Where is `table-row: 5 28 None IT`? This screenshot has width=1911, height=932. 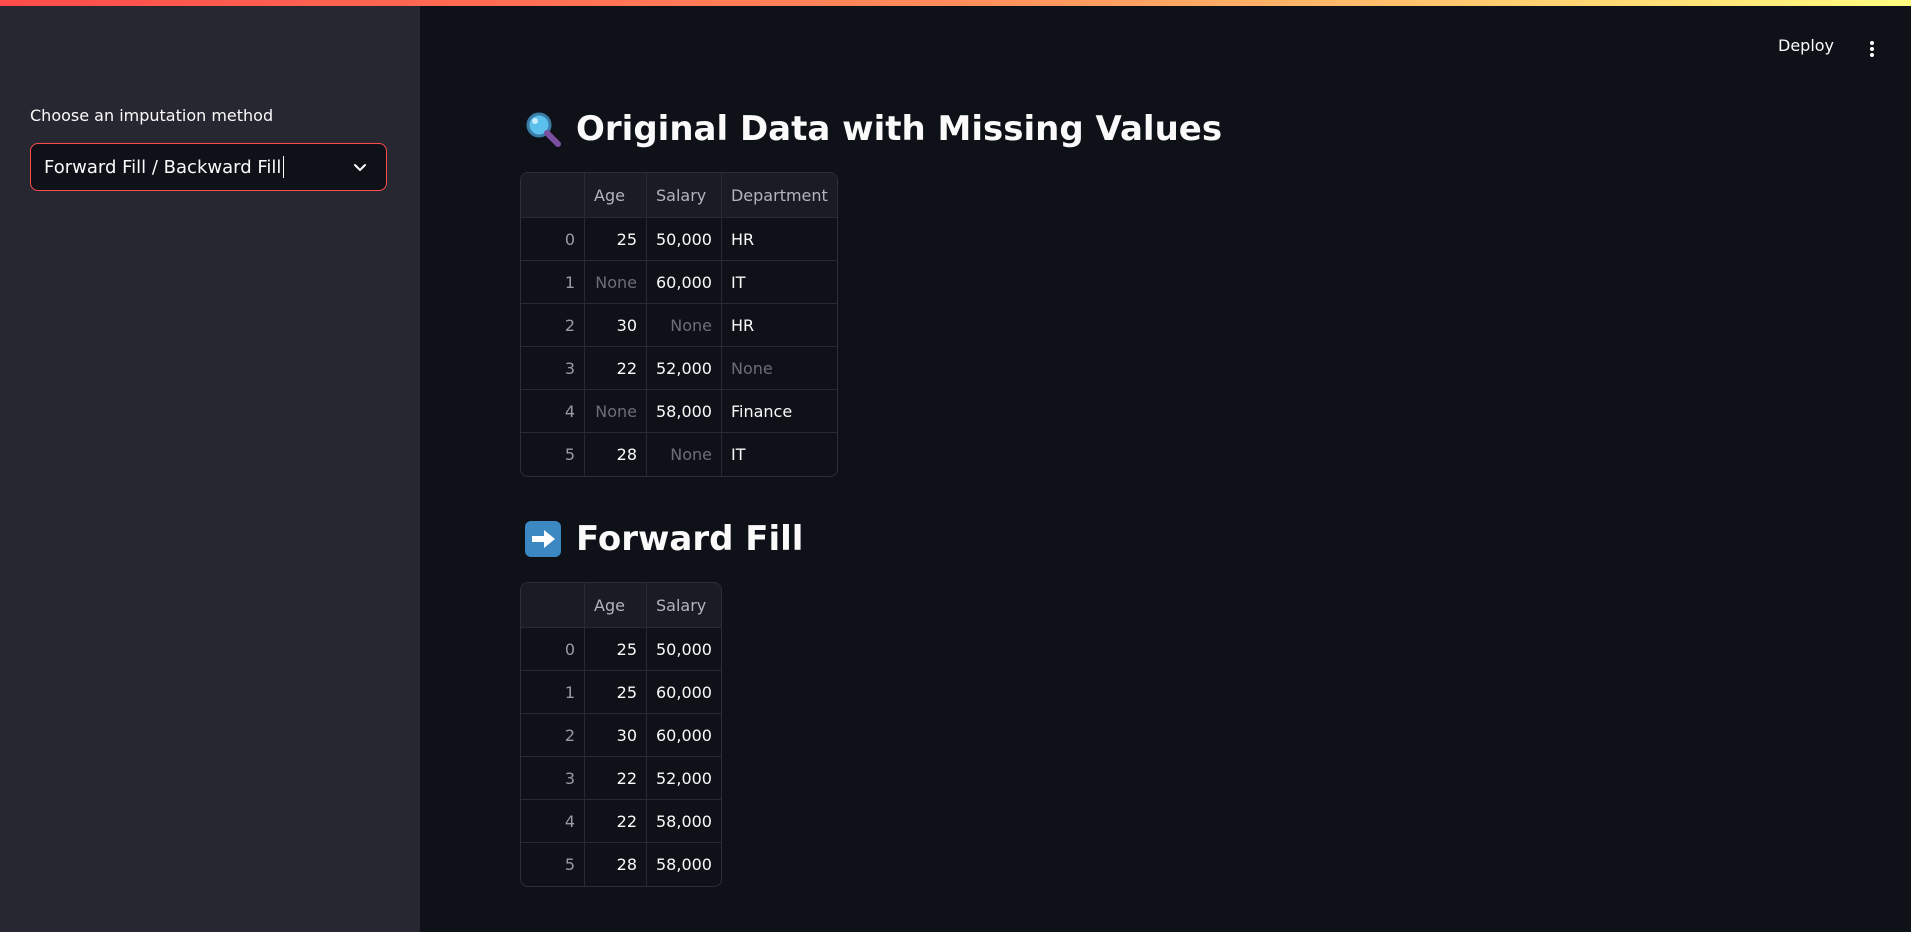 table-row: 5 28 None IT is located at coordinates (679, 454).